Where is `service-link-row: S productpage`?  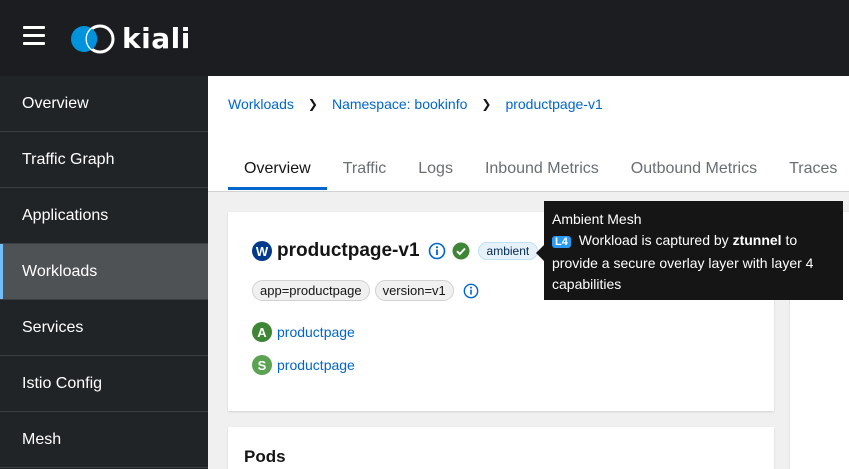
service-link-row: S productpage is located at coordinates (303, 365).